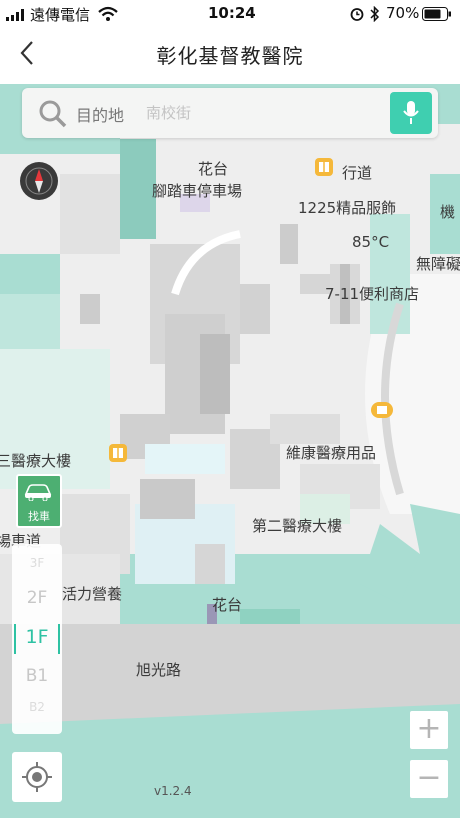 Image resolution: width=460 pixels, height=818 pixels. Describe the element at coordinates (372, 294) in the screenshot. I see `label-convenience-store: 7-11便利商店` at that location.